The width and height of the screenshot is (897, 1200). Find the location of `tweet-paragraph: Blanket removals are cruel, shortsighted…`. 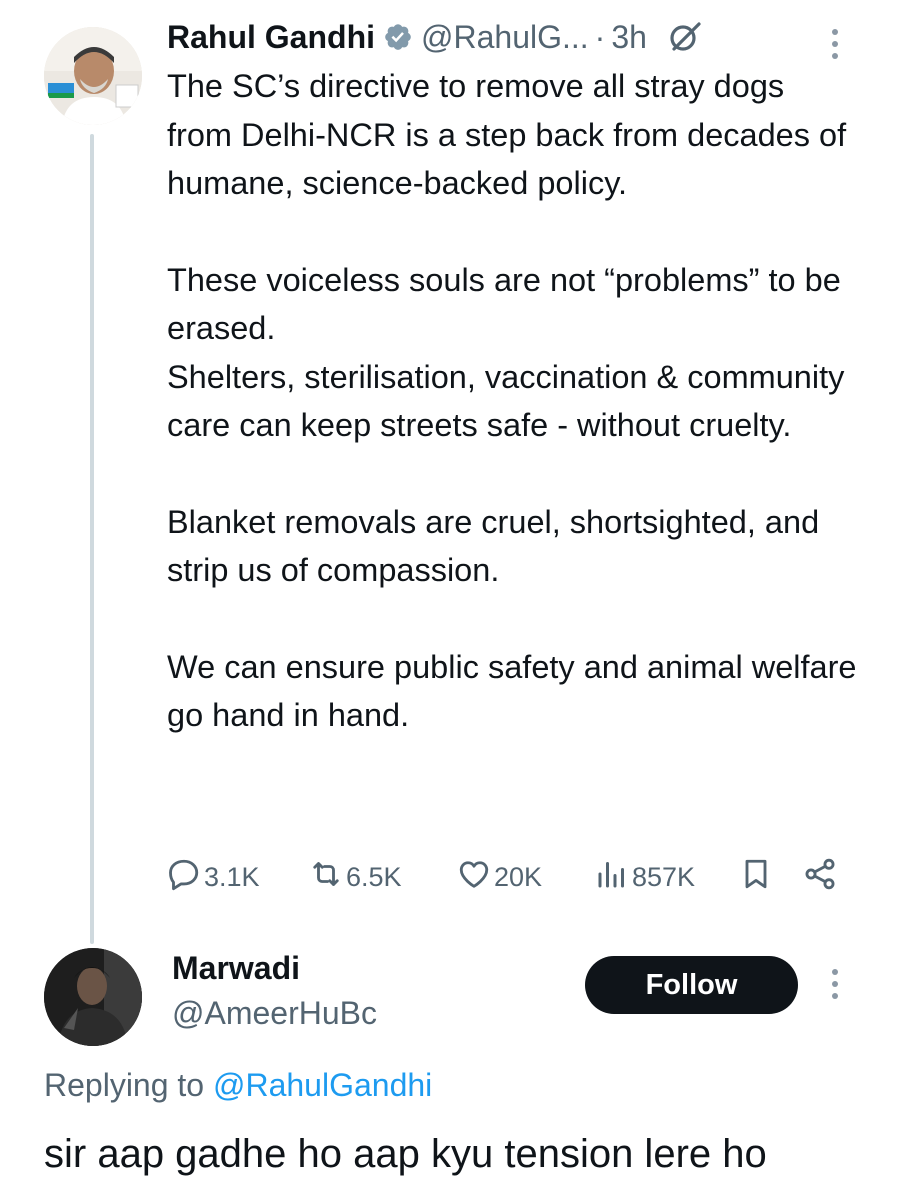

tweet-paragraph: Blanket removals are cruel, shortsighted… is located at coordinates (493, 546).